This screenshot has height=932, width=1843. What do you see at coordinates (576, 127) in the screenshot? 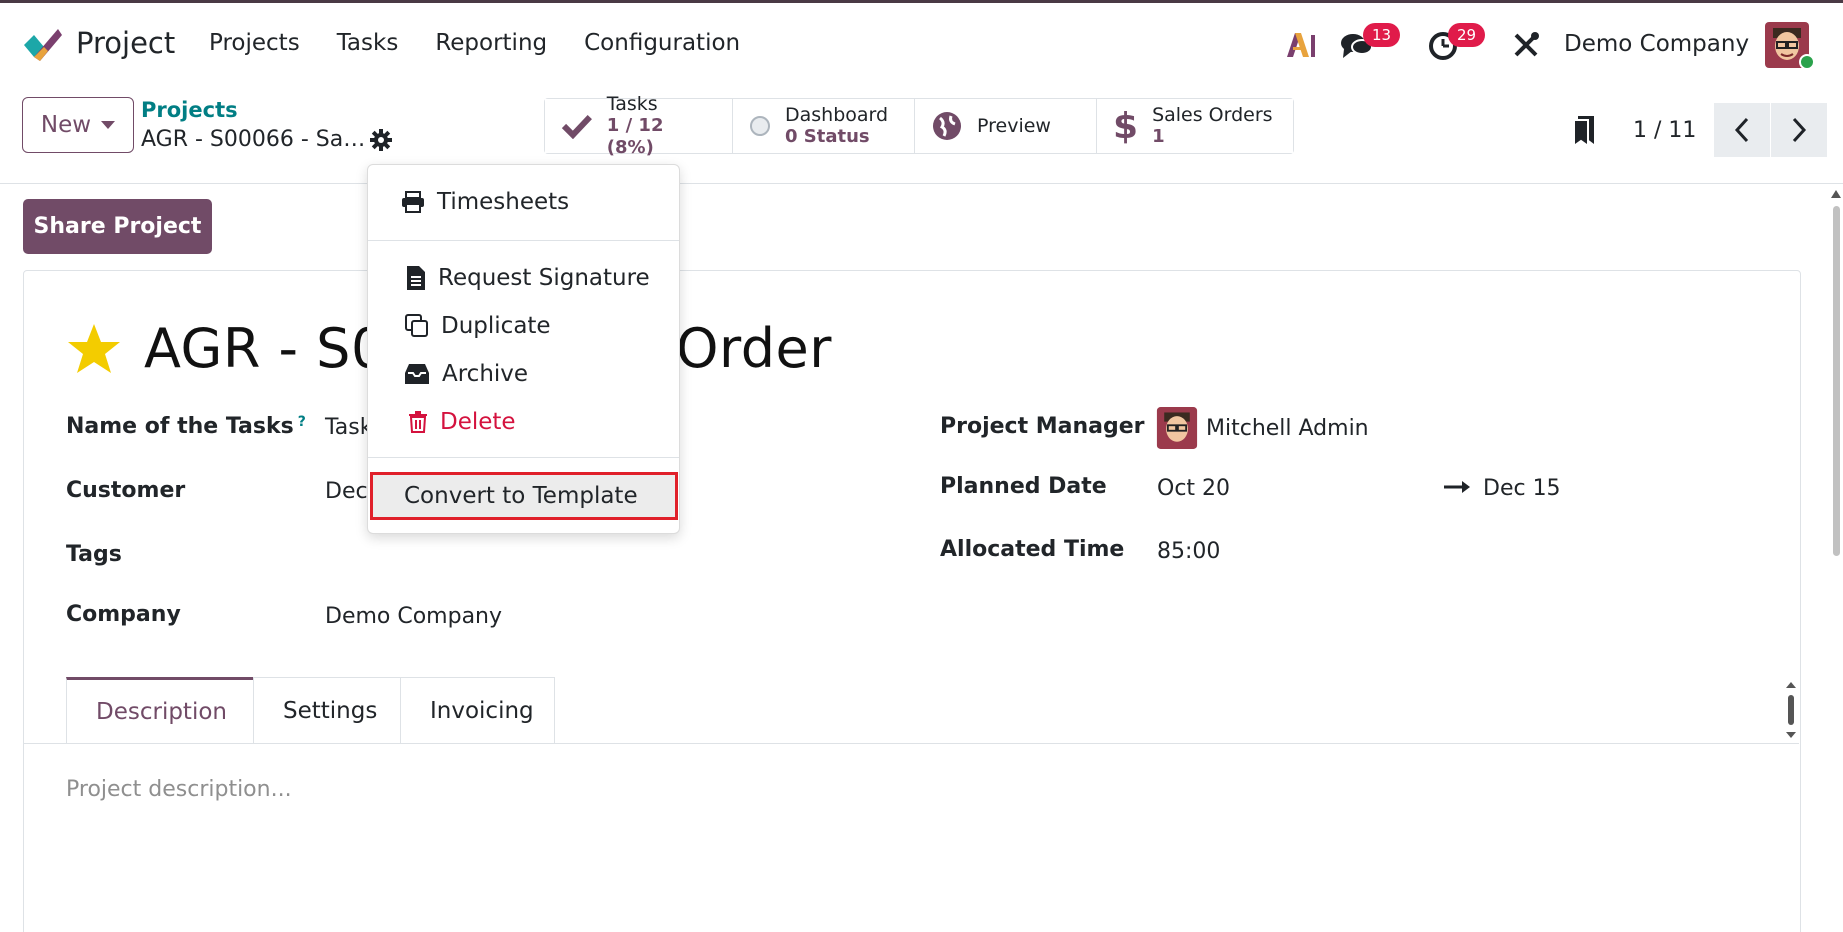
I see `check-icon` at bounding box center [576, 127].